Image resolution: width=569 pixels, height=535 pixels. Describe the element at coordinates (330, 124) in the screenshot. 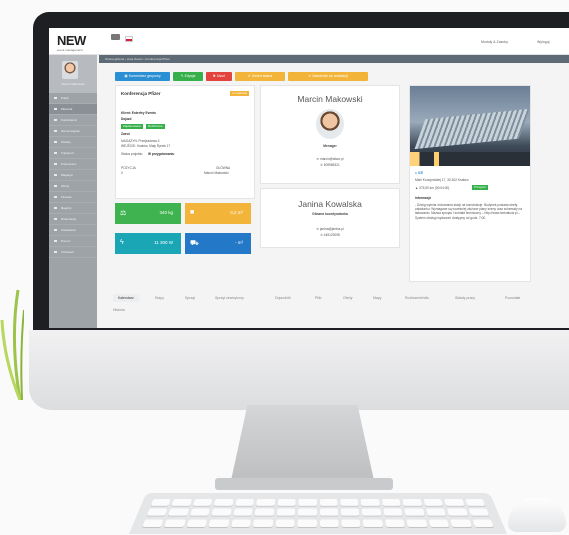

I see `manager-photo` at that location.